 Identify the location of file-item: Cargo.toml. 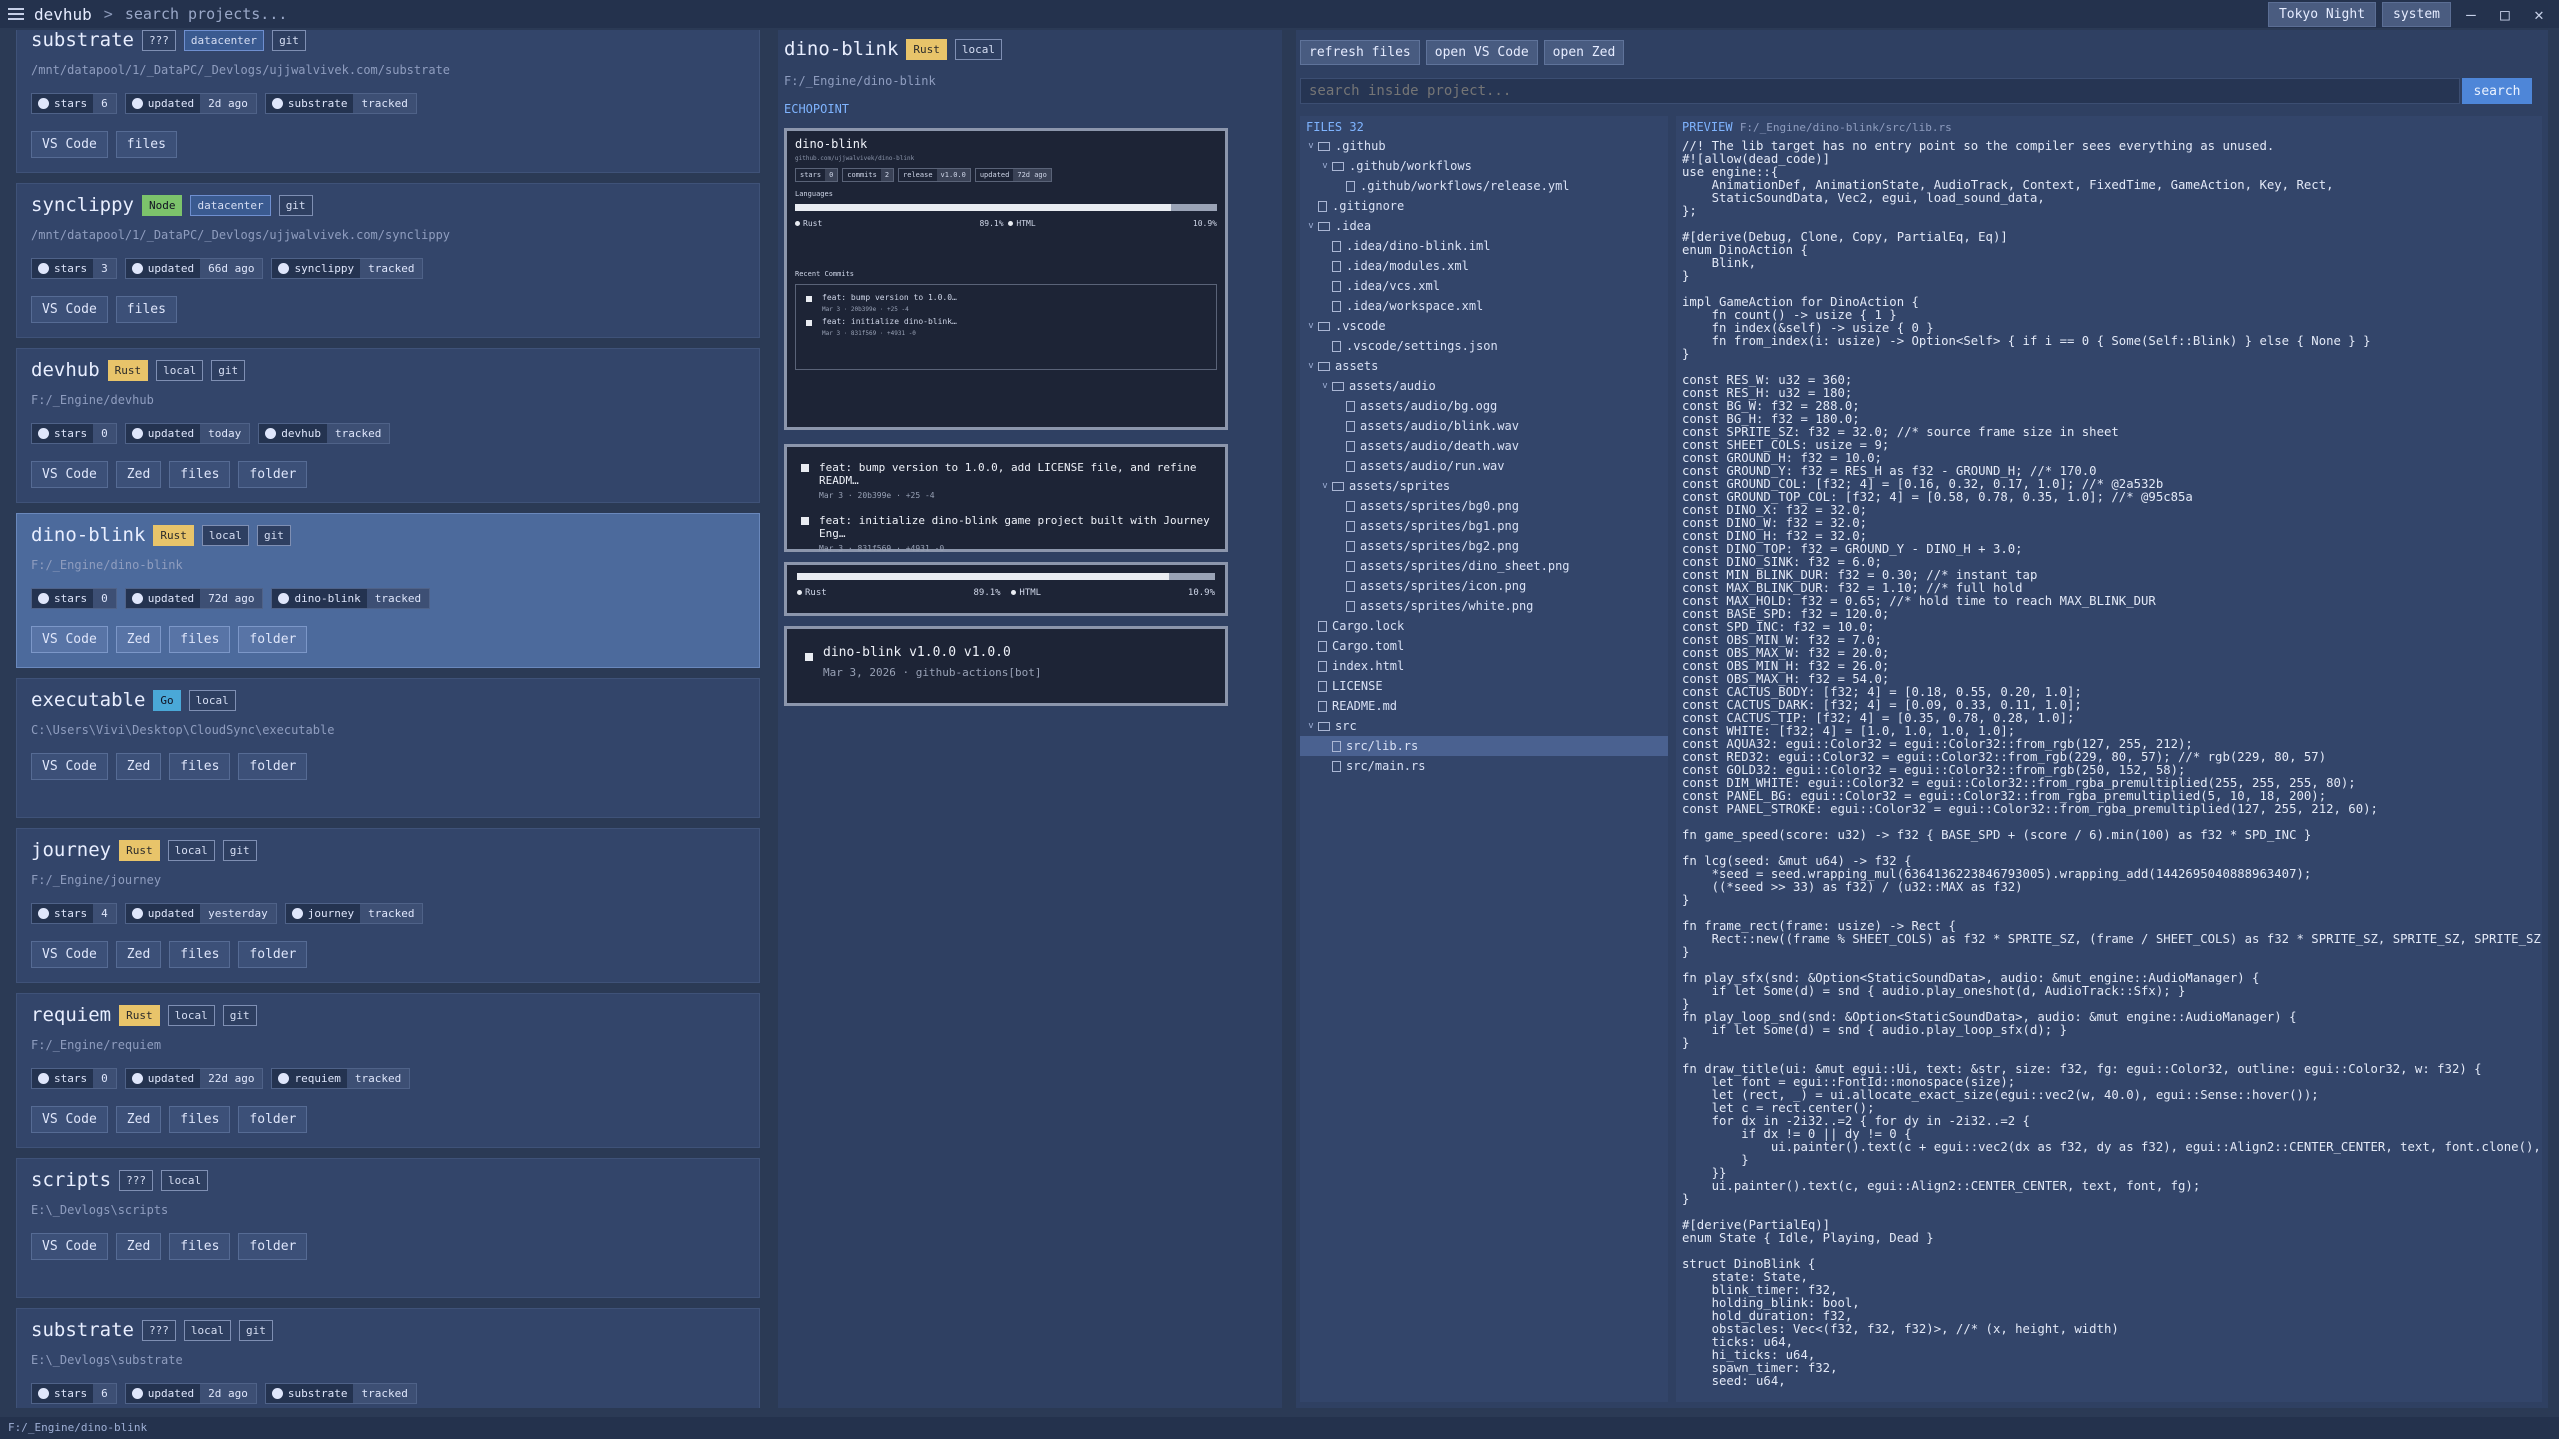
(1484, 646).